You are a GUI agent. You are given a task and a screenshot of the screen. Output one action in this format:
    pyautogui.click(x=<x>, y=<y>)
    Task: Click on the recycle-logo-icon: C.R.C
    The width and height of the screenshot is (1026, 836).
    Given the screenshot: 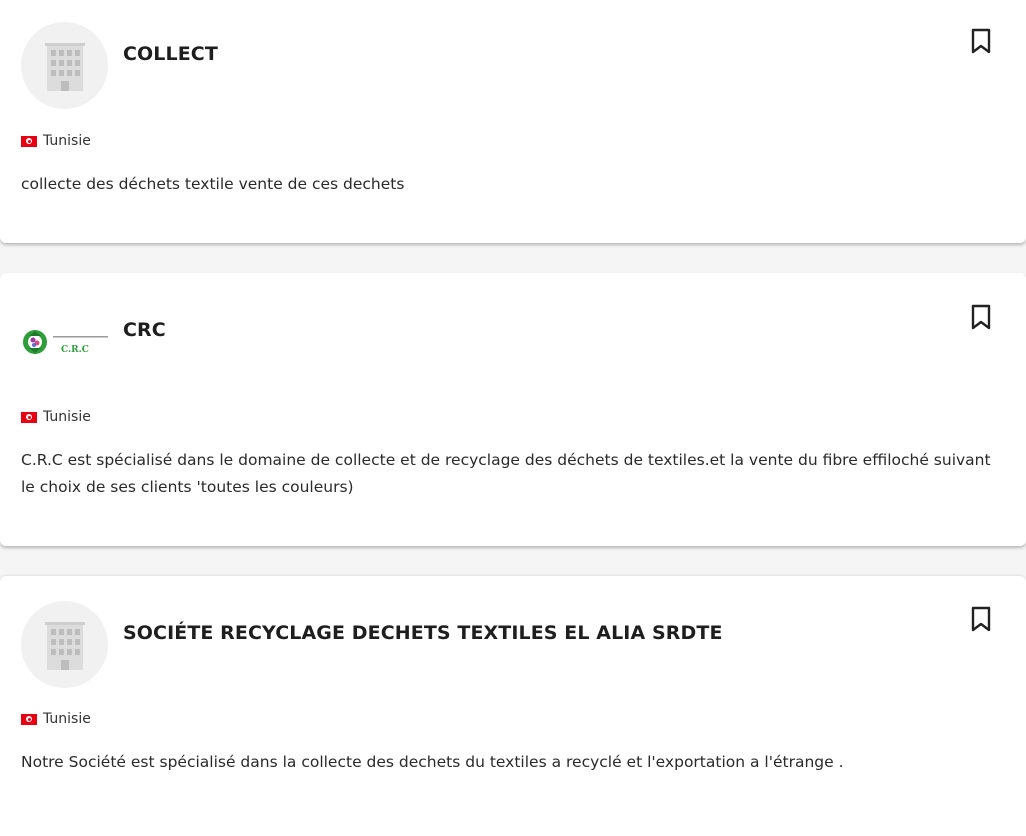 What is the action you would take?
    pyautogui.click(x=65, y=342)
    